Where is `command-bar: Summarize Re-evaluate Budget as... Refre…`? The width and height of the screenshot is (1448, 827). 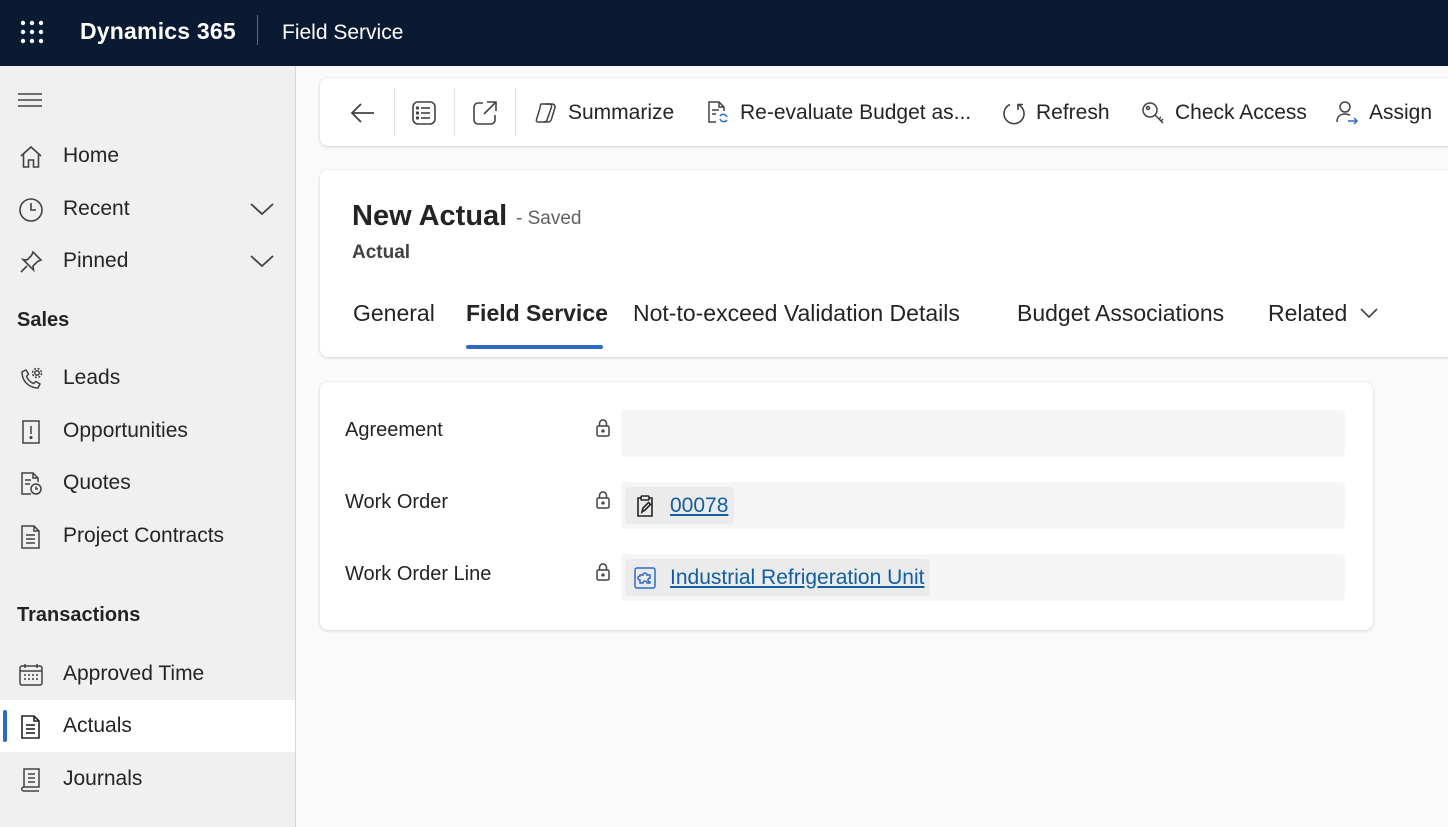 command-bar: Summarize Re-evaluate Budget as... Refre… is located at coordinates (884, 112).